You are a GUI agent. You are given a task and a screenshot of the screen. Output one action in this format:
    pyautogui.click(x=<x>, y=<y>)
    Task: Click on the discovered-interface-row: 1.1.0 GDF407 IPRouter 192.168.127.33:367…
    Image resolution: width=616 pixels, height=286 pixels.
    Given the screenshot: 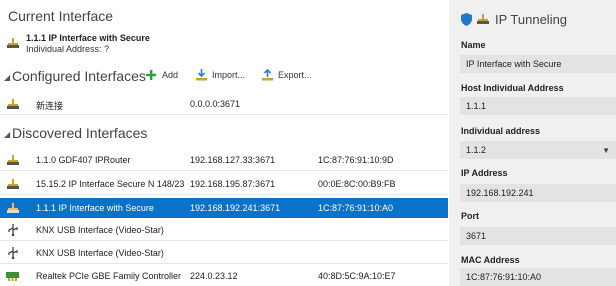 What is the action you would take?
    pyautogui.click(x=224, y=160)
    